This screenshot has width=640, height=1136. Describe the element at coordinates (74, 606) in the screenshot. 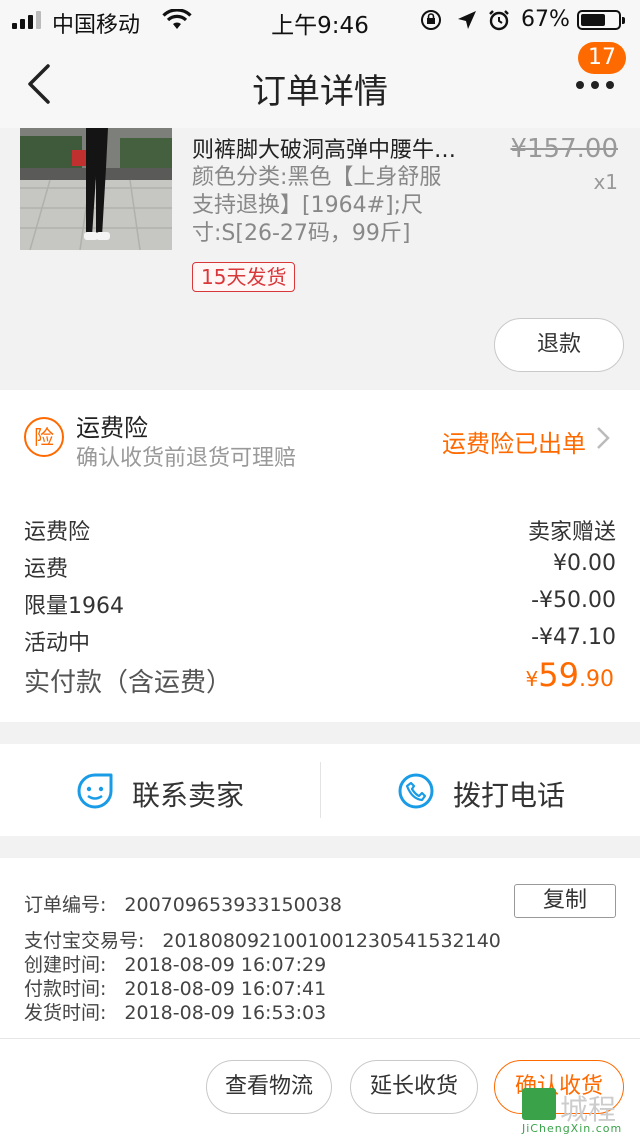

I see `fee-label: 限量1964` at that location.